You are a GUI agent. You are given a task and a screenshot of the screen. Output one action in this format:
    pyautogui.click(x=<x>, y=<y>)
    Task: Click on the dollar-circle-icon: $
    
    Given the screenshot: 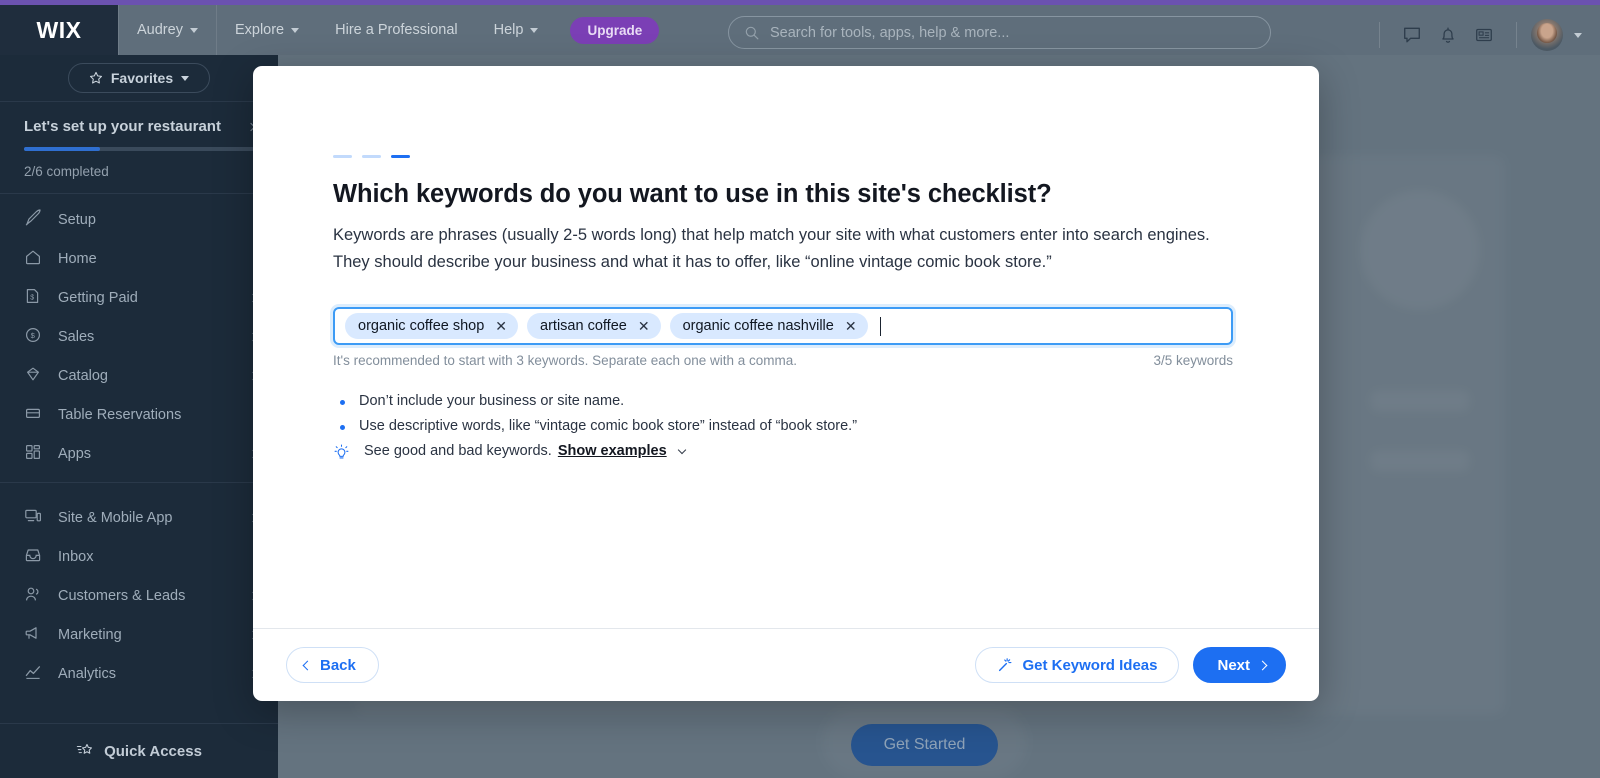 What is the action you would take?
    pyautogui.click(x=33, y=337)
    